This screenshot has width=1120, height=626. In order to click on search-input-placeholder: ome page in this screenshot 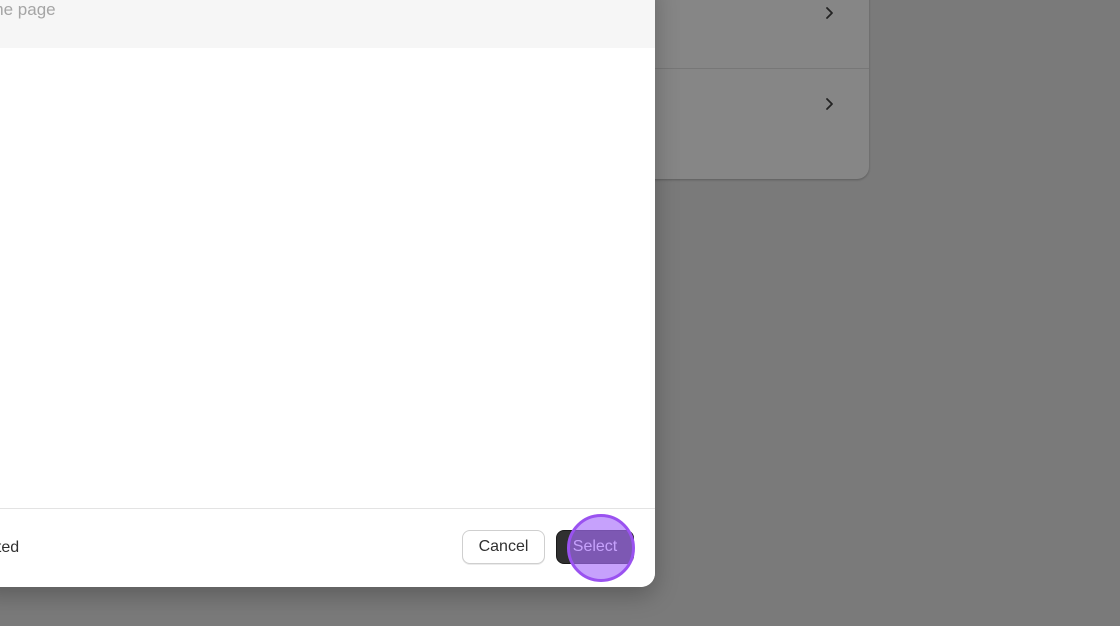, I will do `click(28, 10)`.